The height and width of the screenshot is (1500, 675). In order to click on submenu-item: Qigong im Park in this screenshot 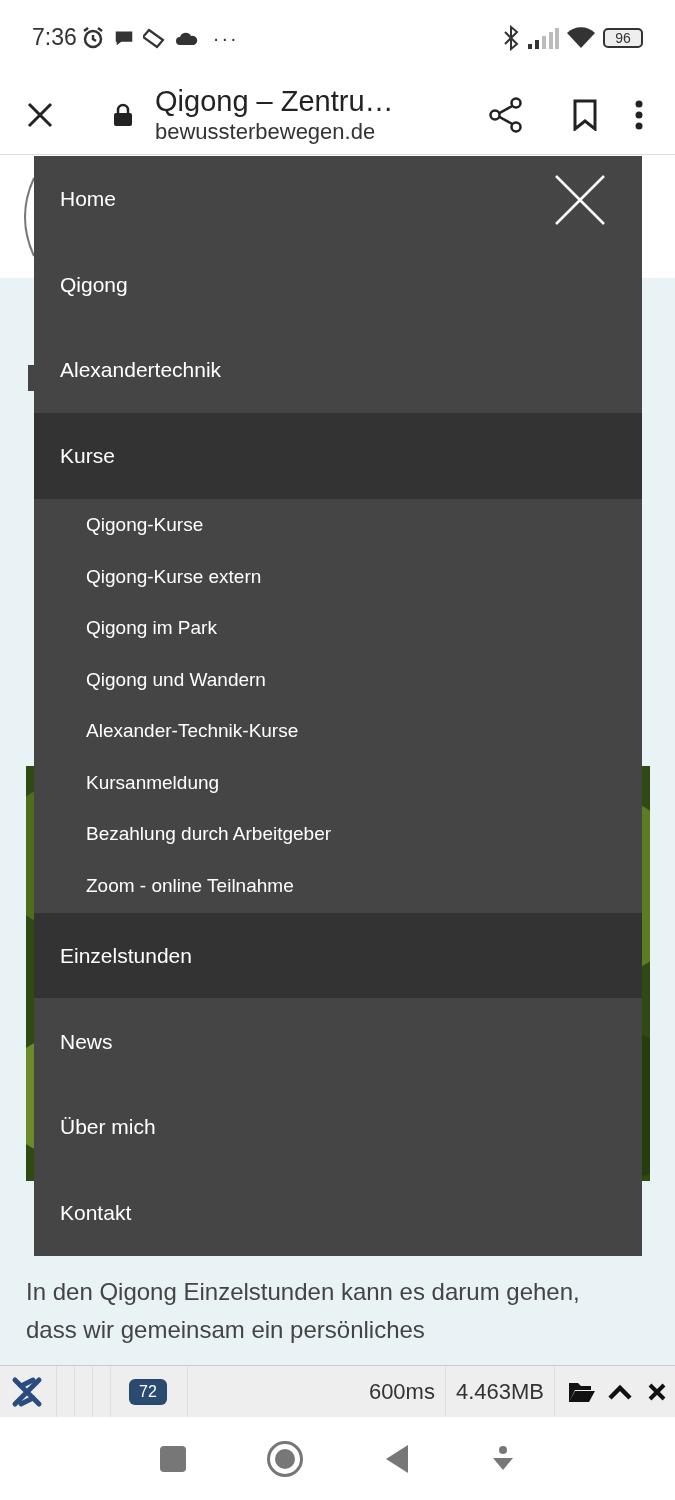, I will do `click(338, 628)`.